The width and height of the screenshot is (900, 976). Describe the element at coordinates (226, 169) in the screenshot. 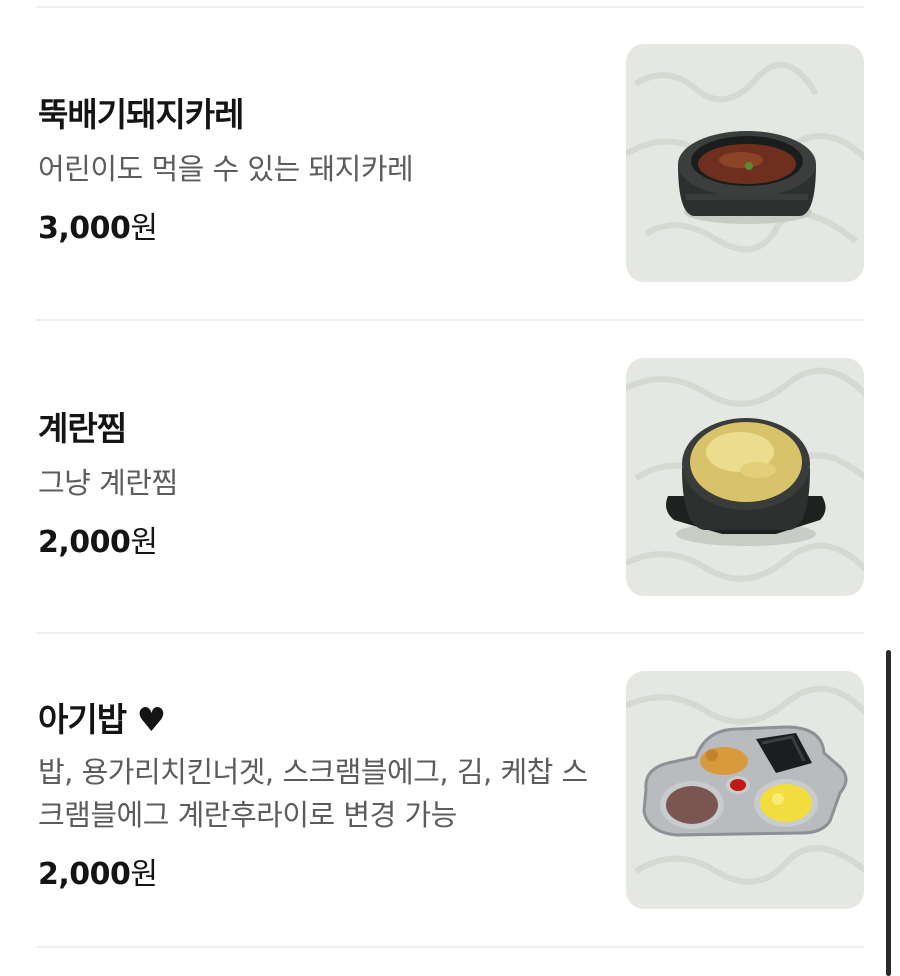

I see `menu-item-description: 어린이도 먹을 수 있는 돼지카레` at that location.